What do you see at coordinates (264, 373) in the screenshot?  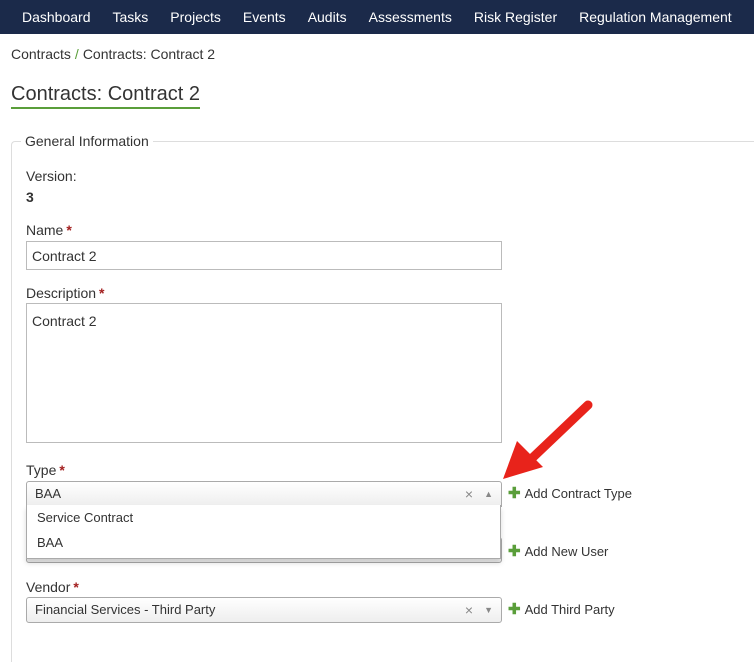 I see `description-textarea: Contract 2` at bounding box center [264, 373].